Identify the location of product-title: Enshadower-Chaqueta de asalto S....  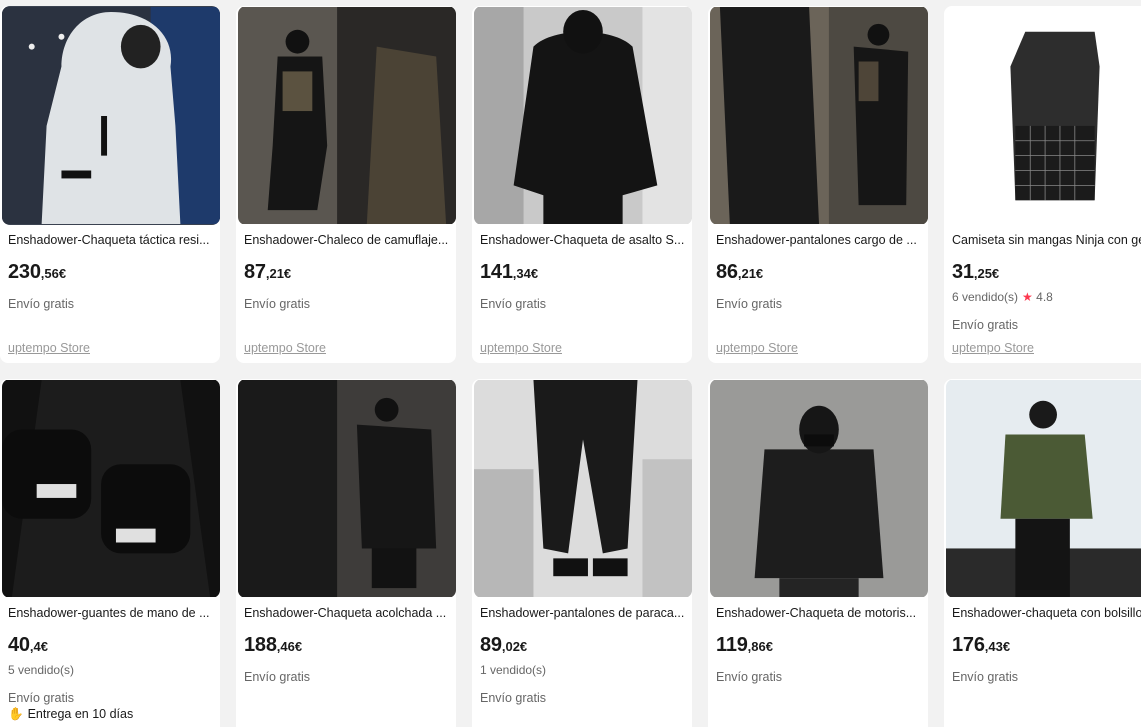
(584, 240).